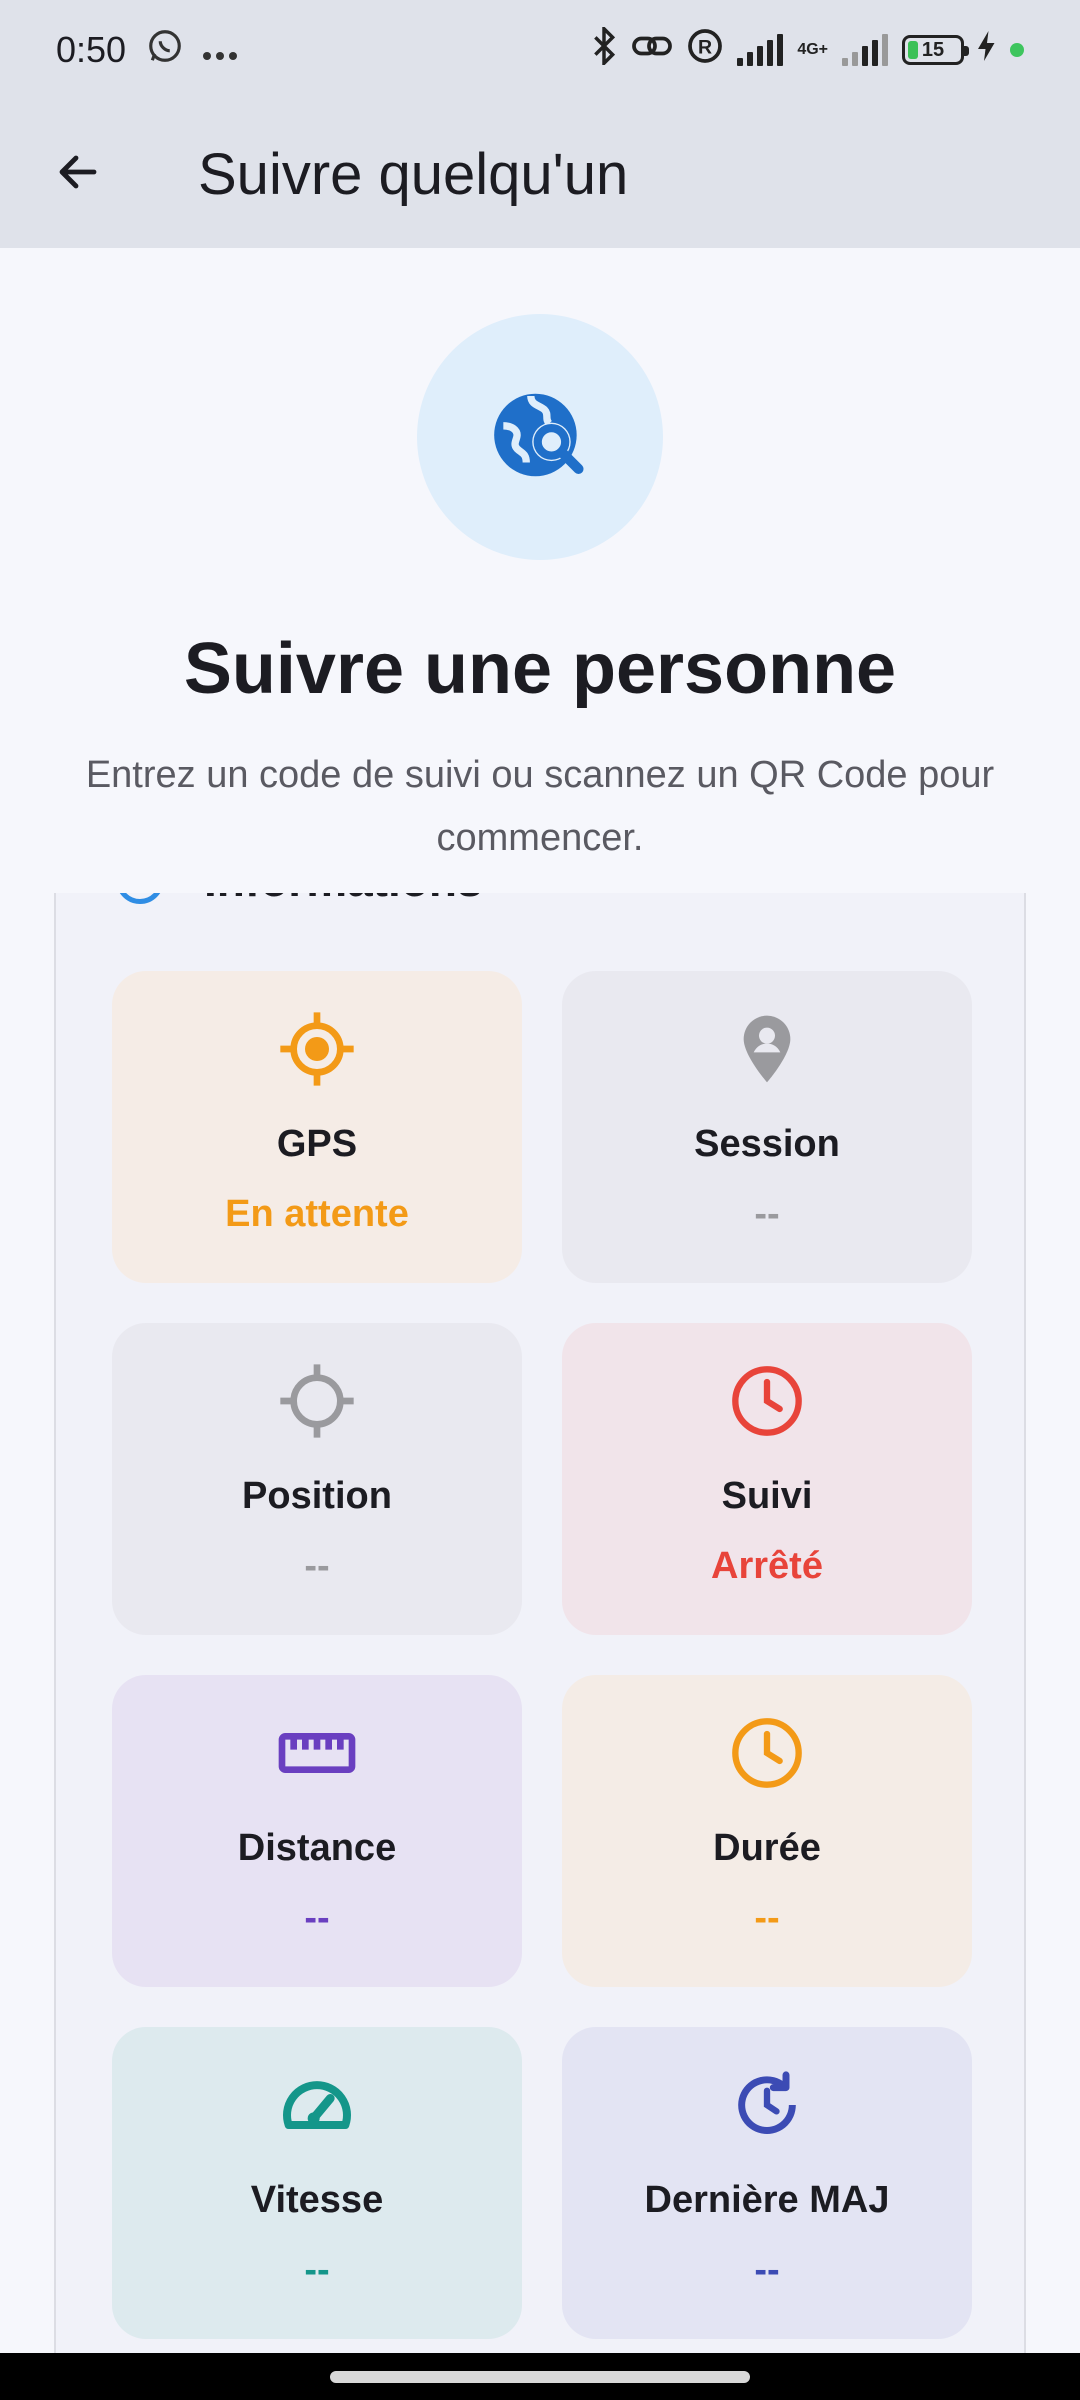 The image size is (1080, 2400). I want to click on page-title: Suivre quelqu'un, so click(413, 174).